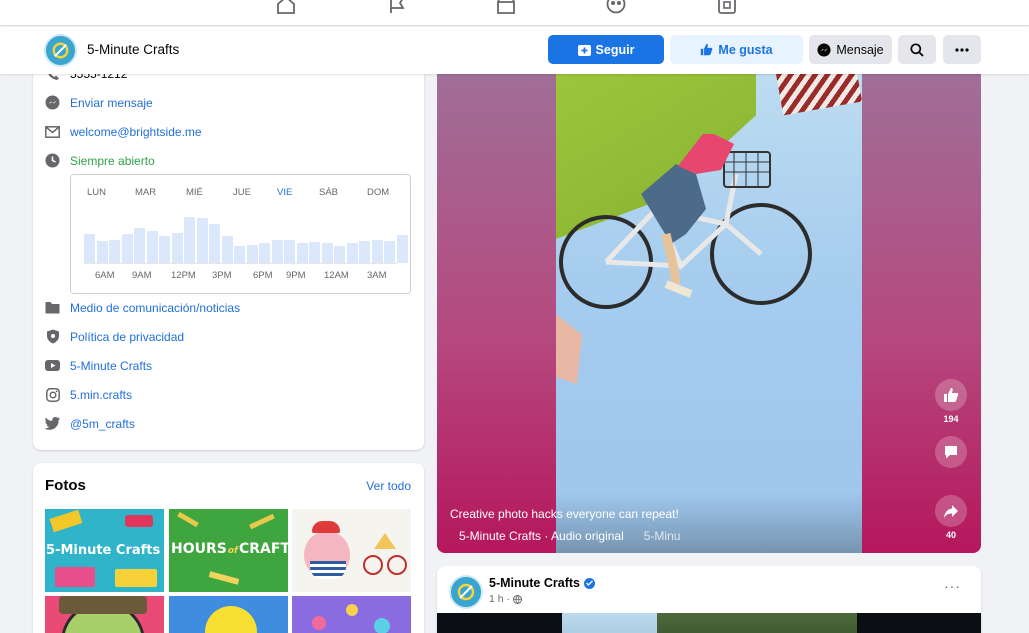 This screenshot has height=633, width=1029. I want to click on message-label: Mensaje, so click(860, 49).